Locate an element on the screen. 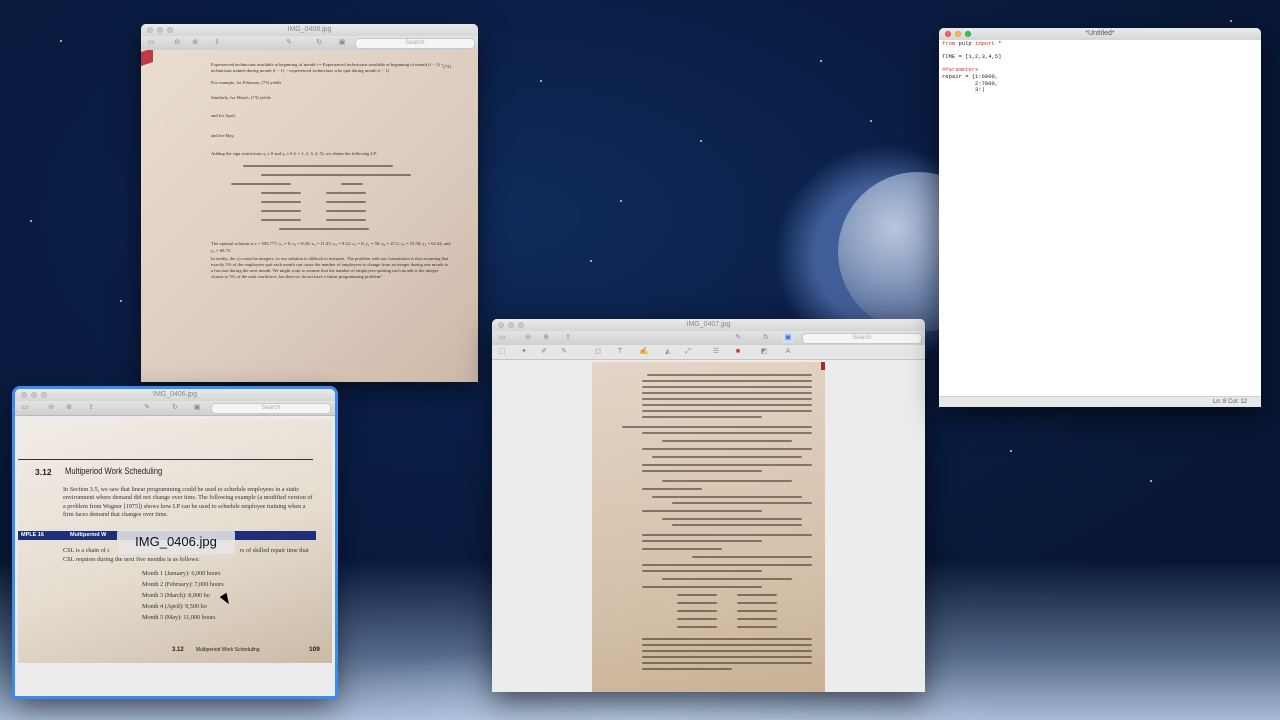  example-title: Multiperiod W is located at coordinates (88, 535).